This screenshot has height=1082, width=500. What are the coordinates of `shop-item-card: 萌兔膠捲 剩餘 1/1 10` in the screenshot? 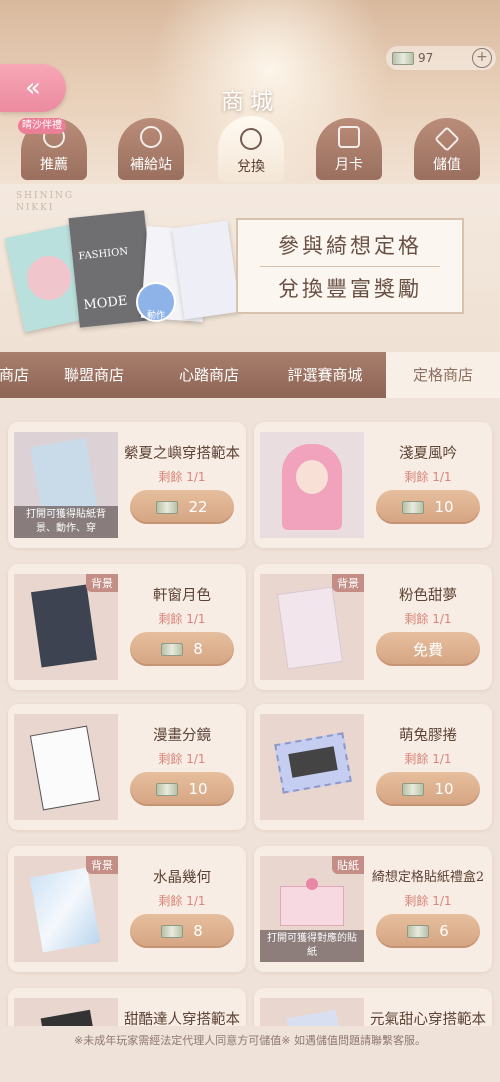 It's located at (373, 767).